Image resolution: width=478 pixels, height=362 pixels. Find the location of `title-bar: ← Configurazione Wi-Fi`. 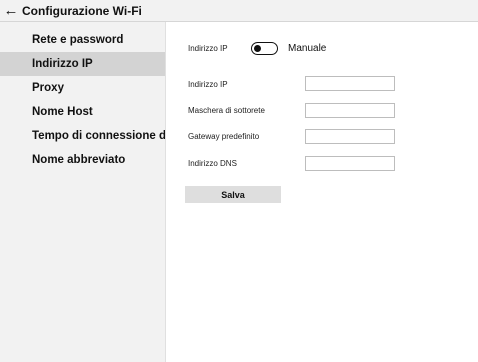

title-bar: ← Configurazione Wi-Fi is located at coordinates (239, 11).